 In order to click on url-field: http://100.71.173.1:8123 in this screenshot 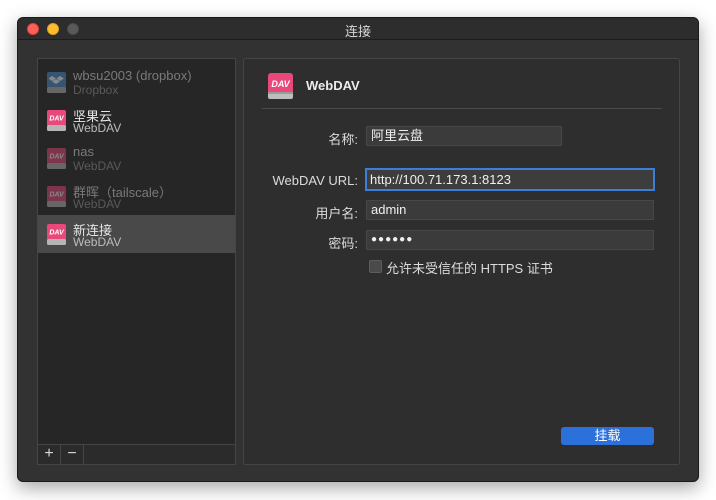, I will do `click(510, 179)`.